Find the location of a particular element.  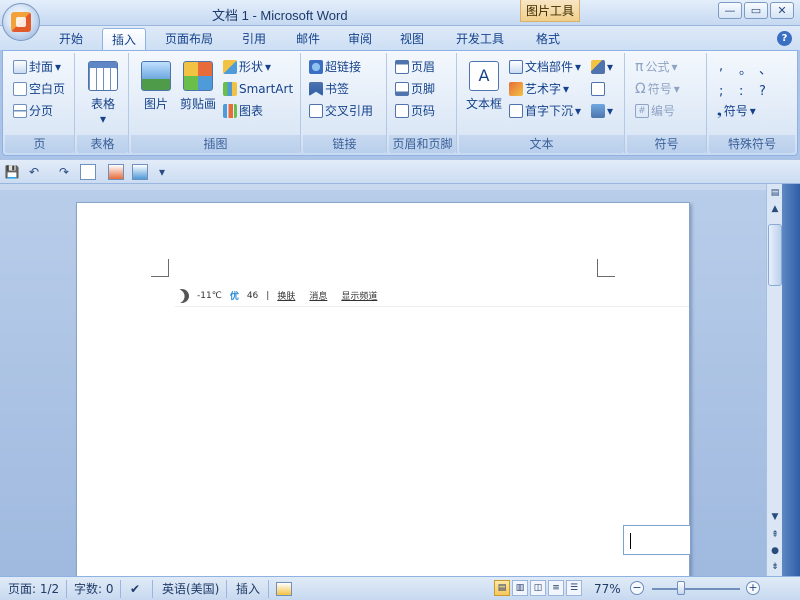

cross-reference-button: 交叉引用 is located at coordinates (341, 111).